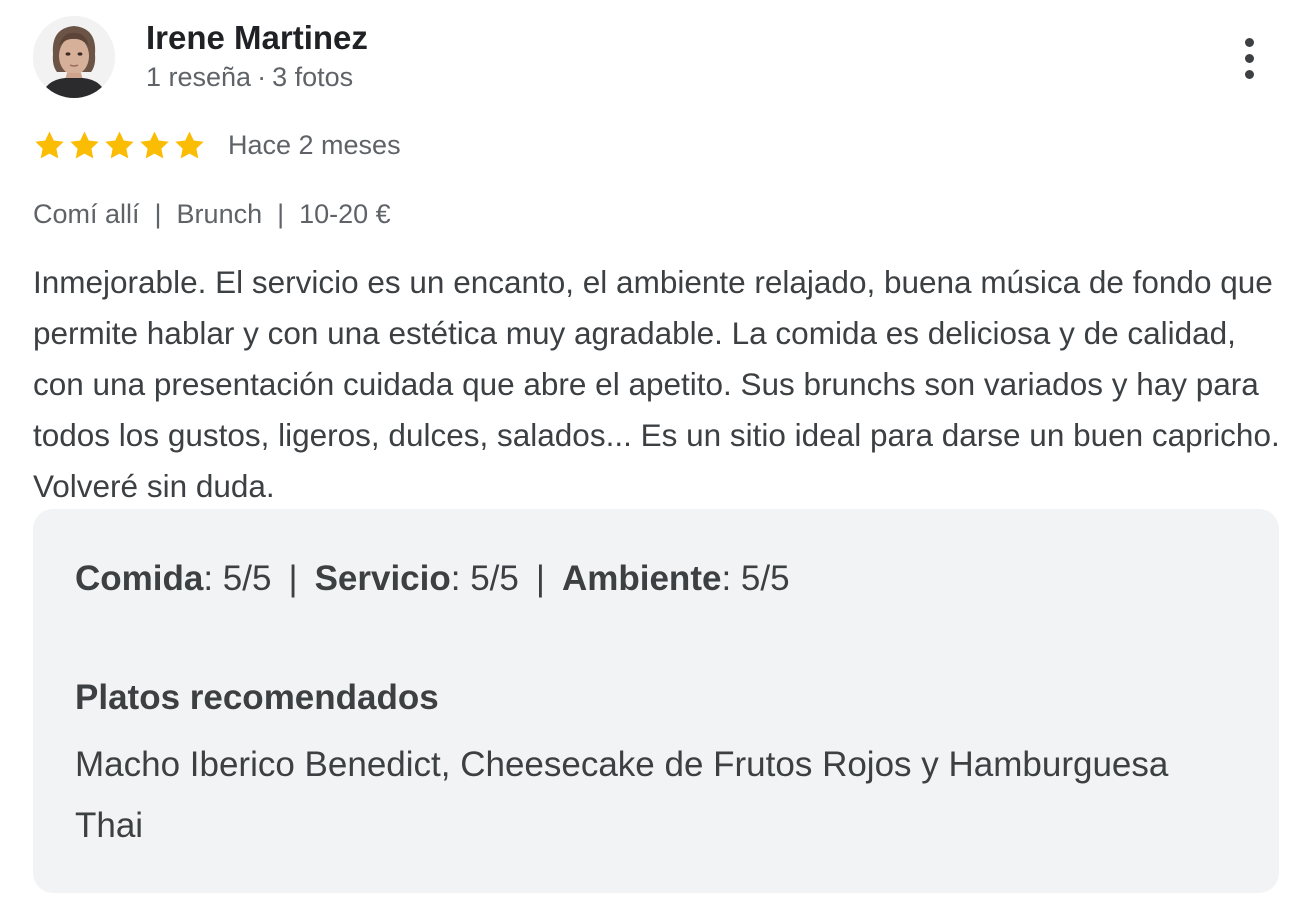 This screenshot has height=906, width=1310. Describe the element at coordinates (314, 144) in the screenshot. I see `review-date: Hace 2 meses` at that location.